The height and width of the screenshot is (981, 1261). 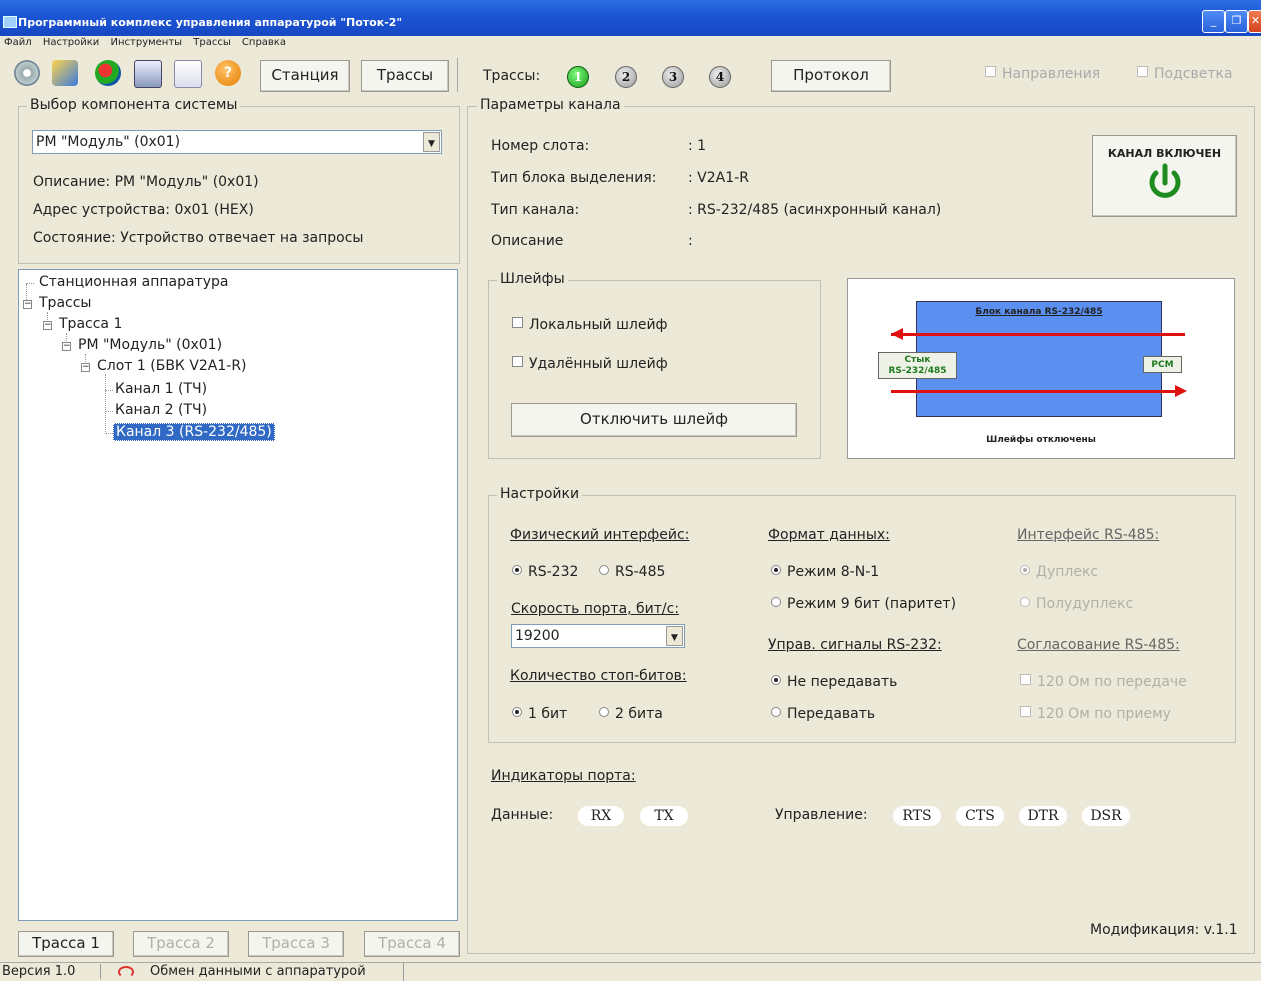 What do you see at coordinates (108, 73) in the screenshot?
I see `chart-icon` at bounding box center [108, 73].